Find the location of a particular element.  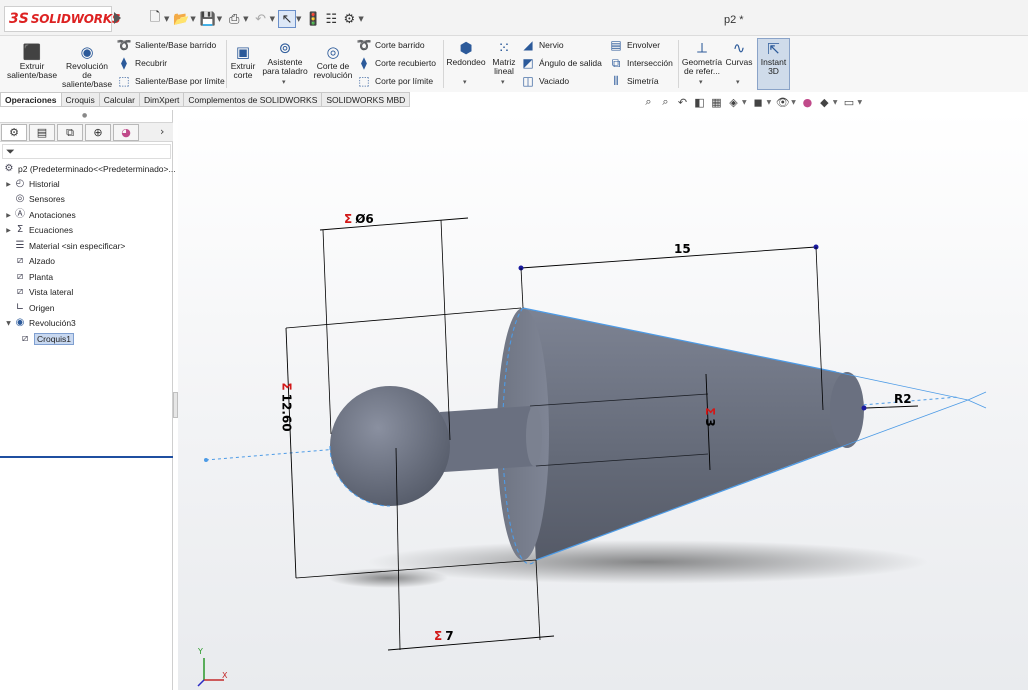

boundary-boss-button: ⬚ Saliente/Base por límite is located at coordinates (170, 81).